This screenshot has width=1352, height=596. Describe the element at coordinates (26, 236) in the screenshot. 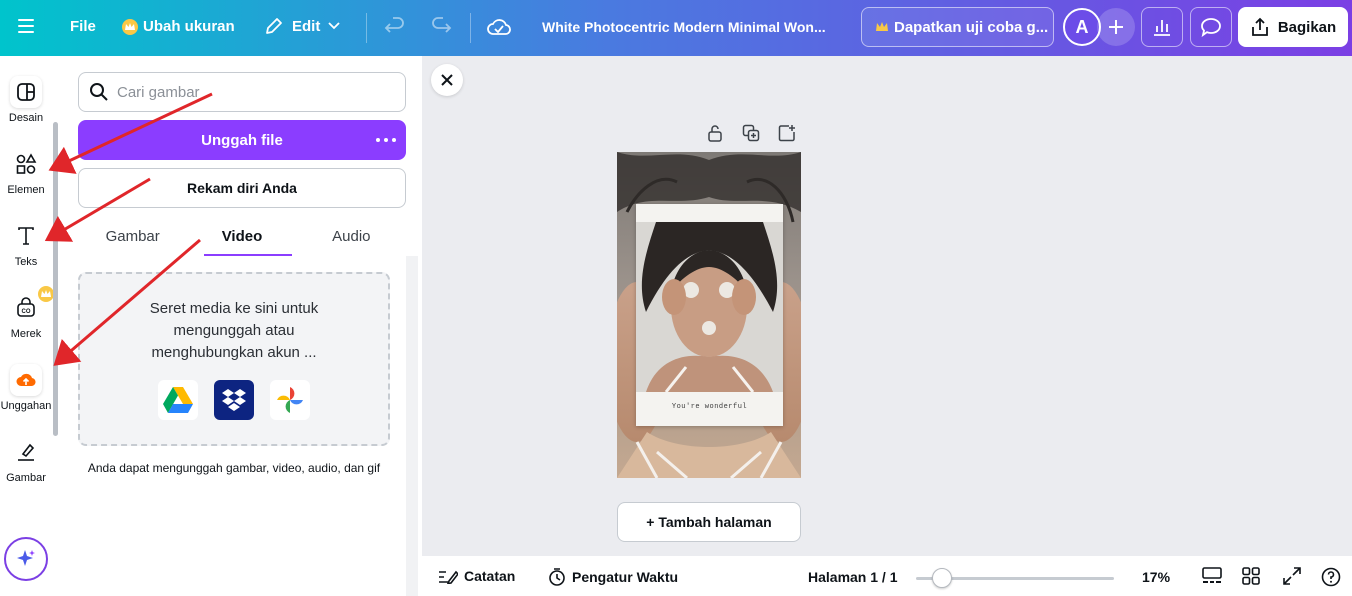

I see `text-icon` at that location.